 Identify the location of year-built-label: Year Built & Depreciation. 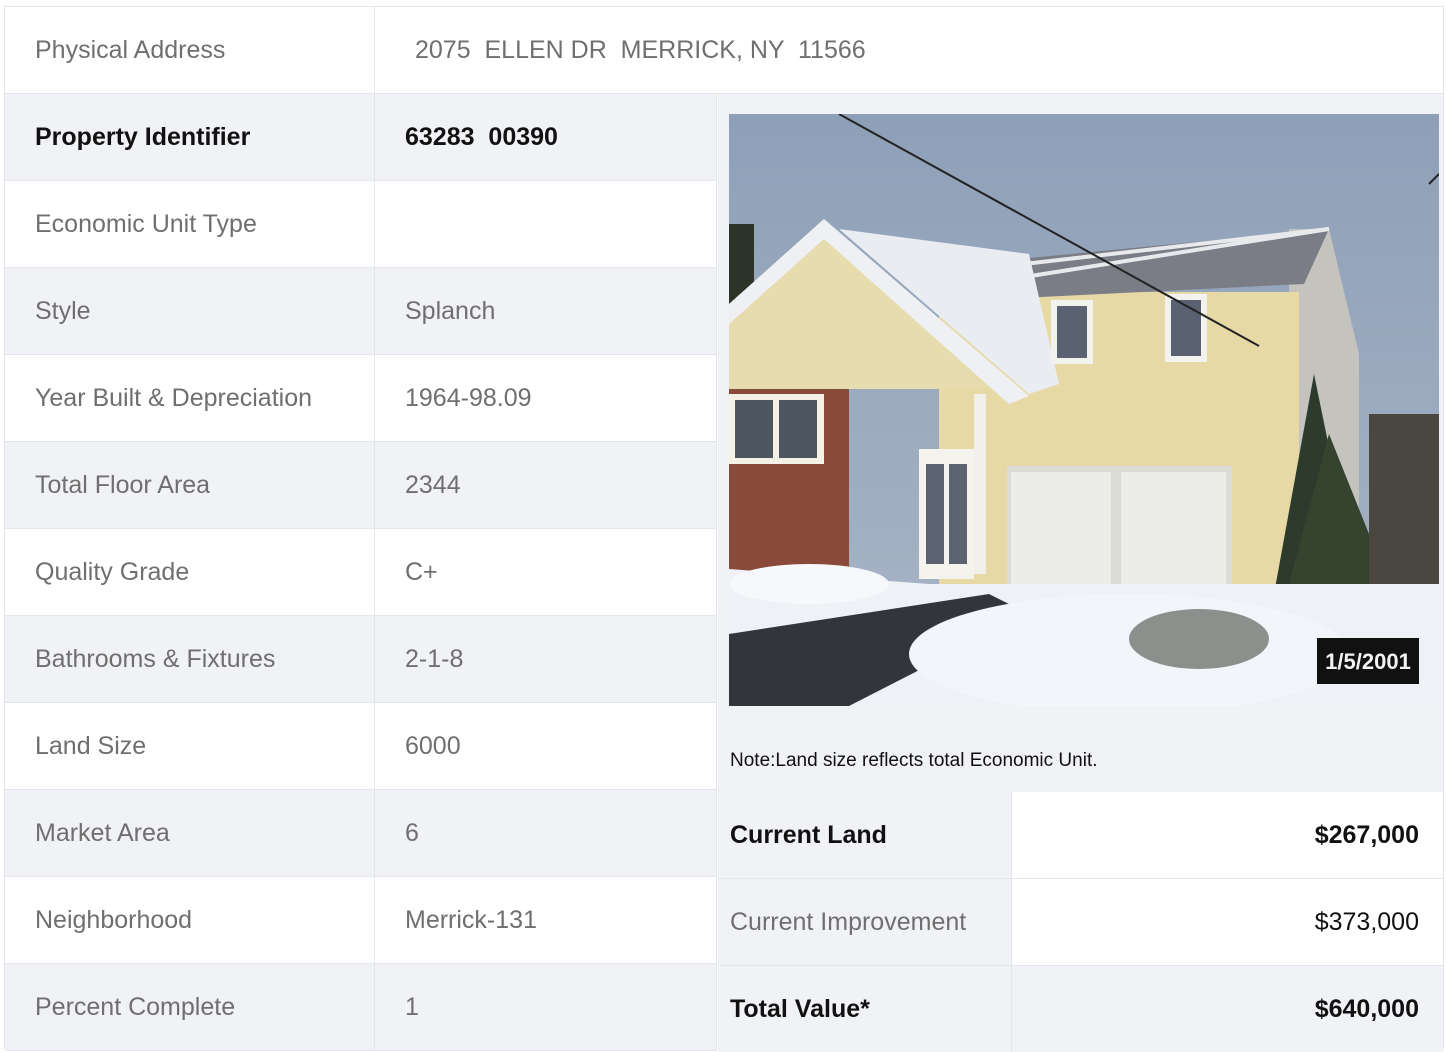
(190, 398).